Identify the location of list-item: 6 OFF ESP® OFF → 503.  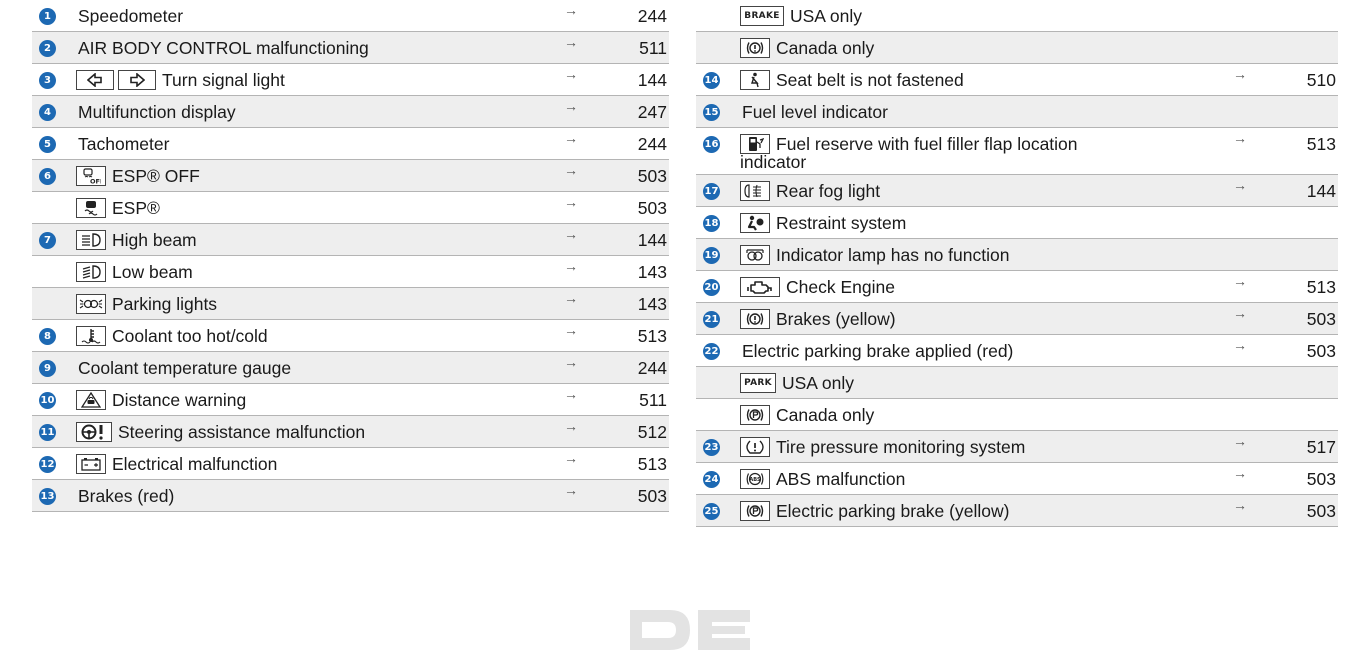
(350, 176).